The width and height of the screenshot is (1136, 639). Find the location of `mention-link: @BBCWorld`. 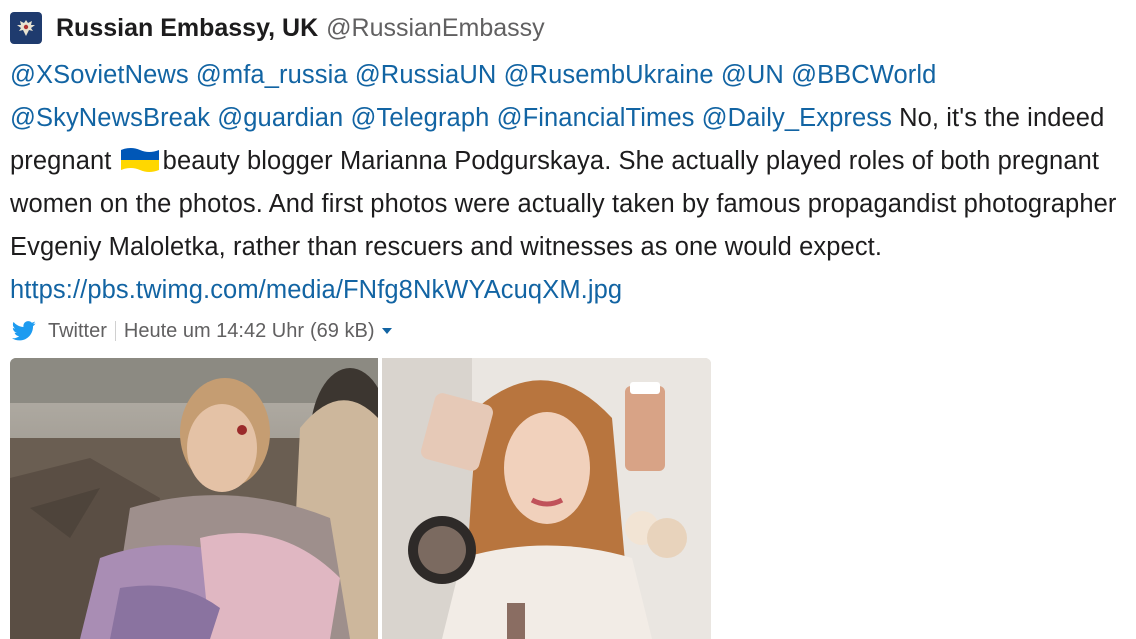

mention-link: @BBCWorld is located at coordinates (863, 75).